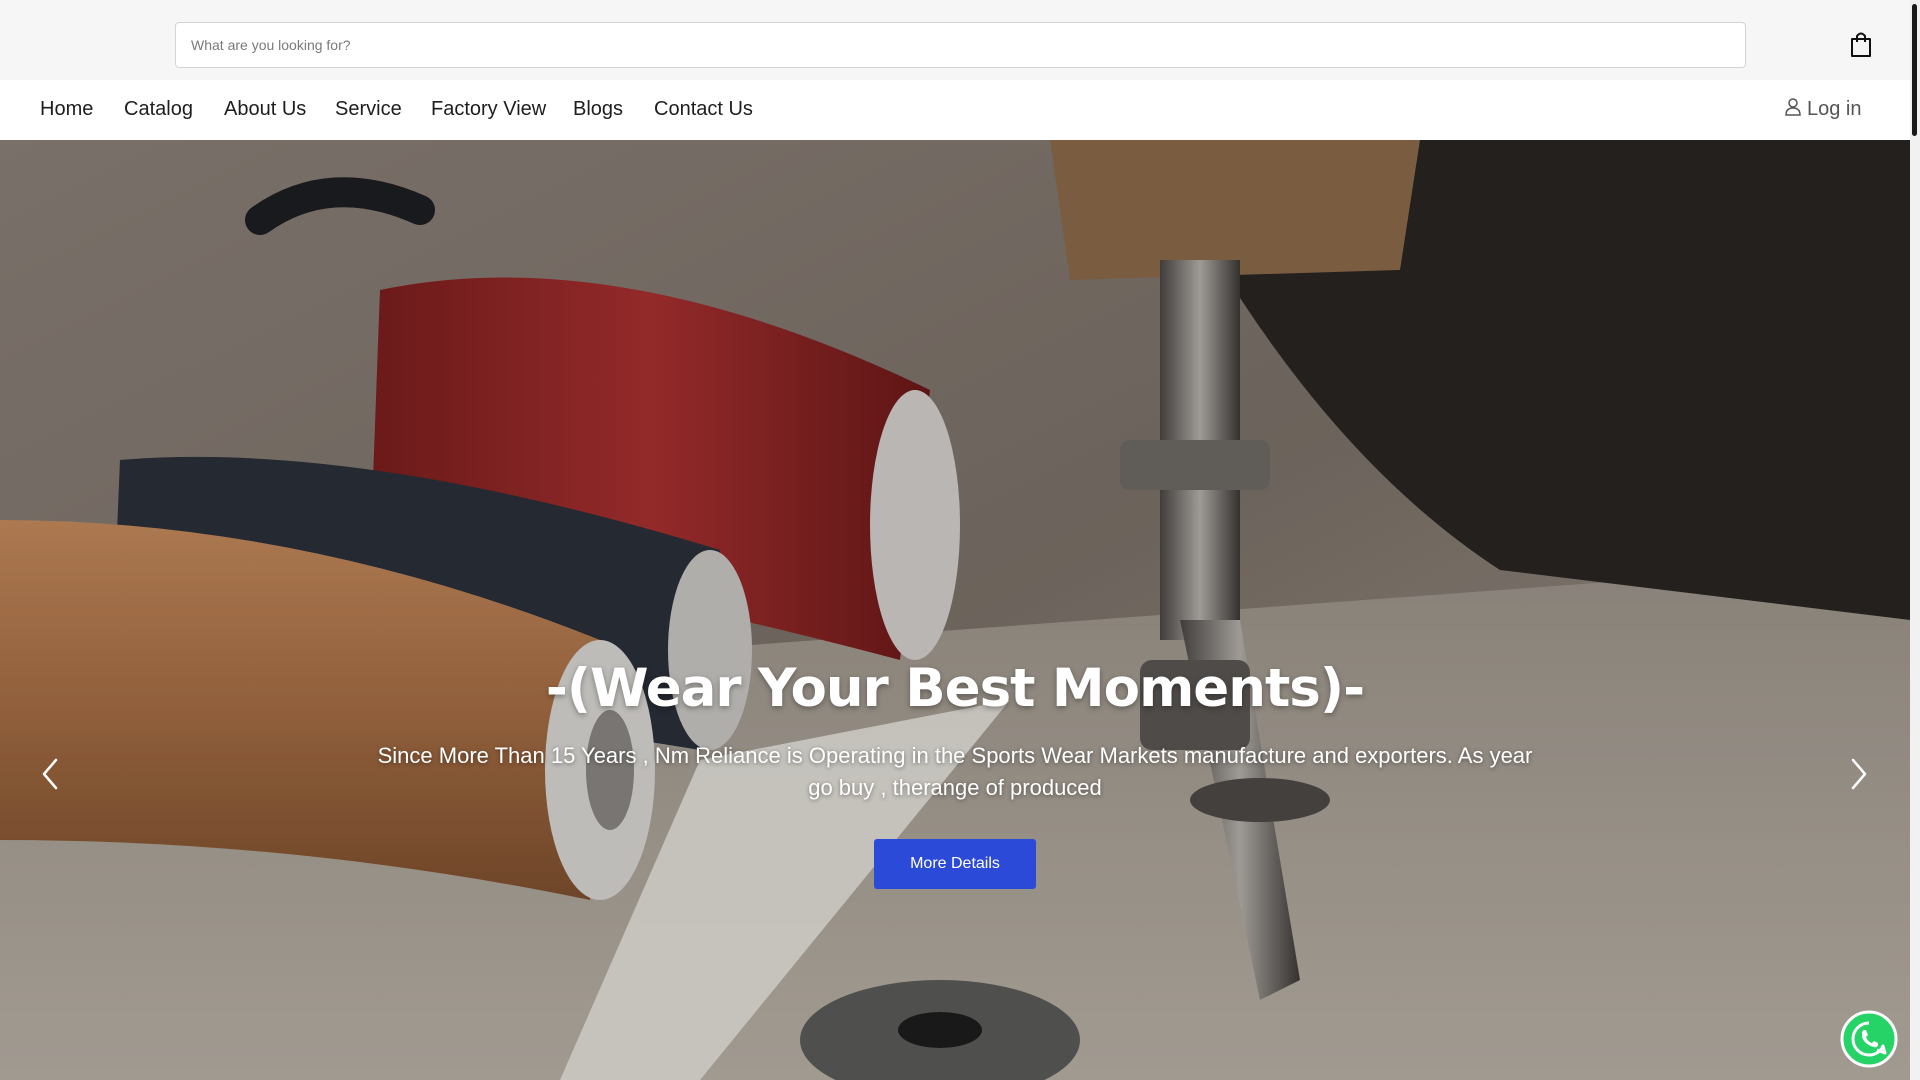 The width and height of the screenshot is (1920, 1080). I want to click on top-search-bar, so click(955, 40).